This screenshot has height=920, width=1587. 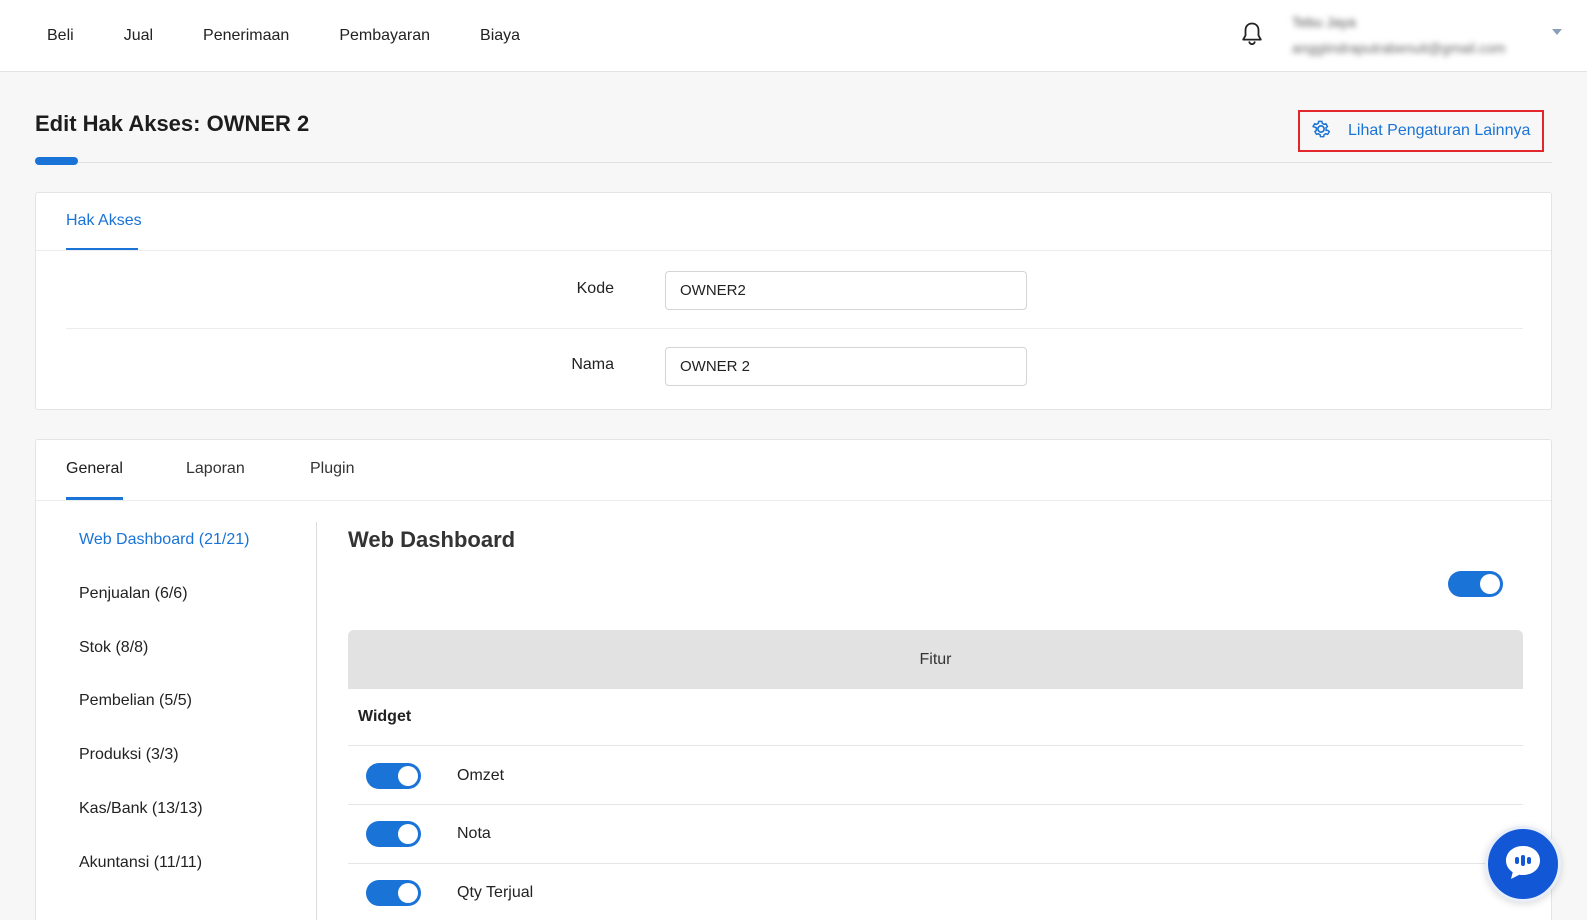 I want to click on nama-label: Nama, so click(x=592, y=364).